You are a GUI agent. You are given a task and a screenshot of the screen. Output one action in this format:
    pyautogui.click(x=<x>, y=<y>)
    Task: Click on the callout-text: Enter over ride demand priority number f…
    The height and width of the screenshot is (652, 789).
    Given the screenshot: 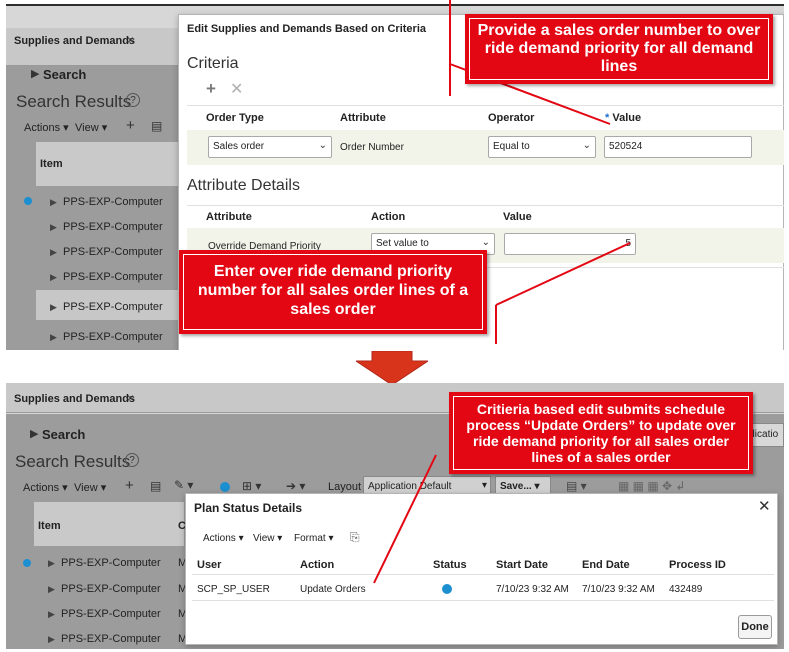 What is the action you would take?
    pyautogui.click(x=333, y=290)
    